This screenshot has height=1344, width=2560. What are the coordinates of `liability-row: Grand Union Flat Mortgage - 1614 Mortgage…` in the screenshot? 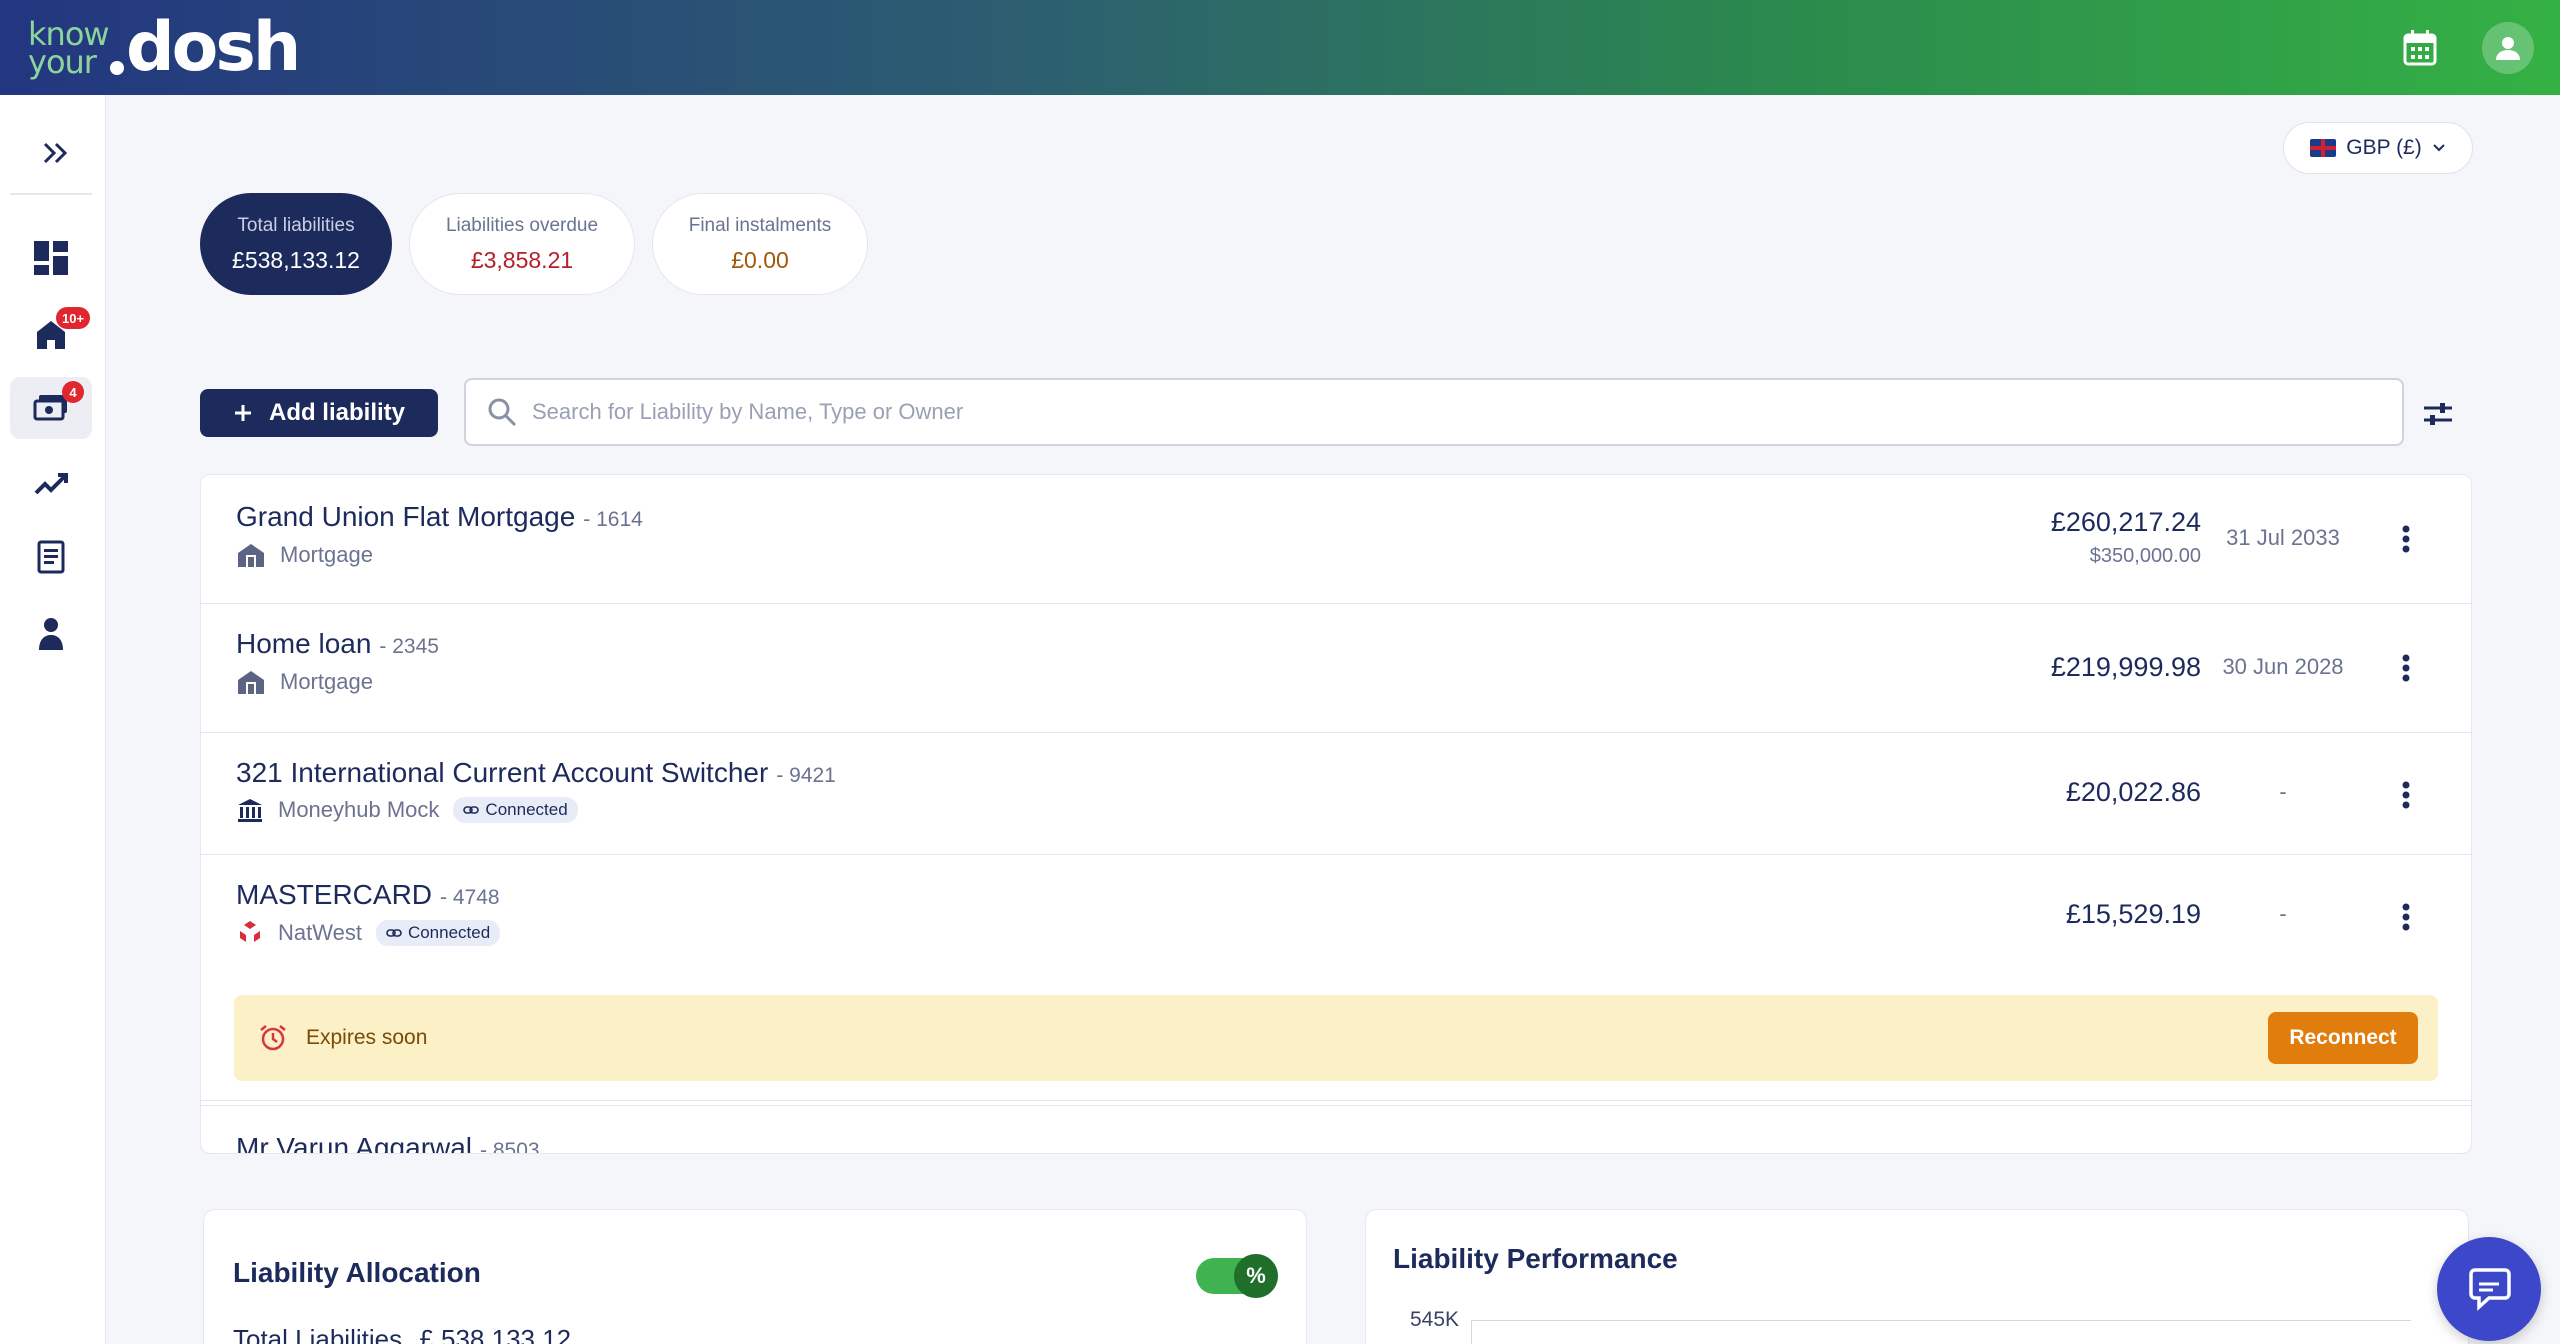 It's located at (1336, 539).